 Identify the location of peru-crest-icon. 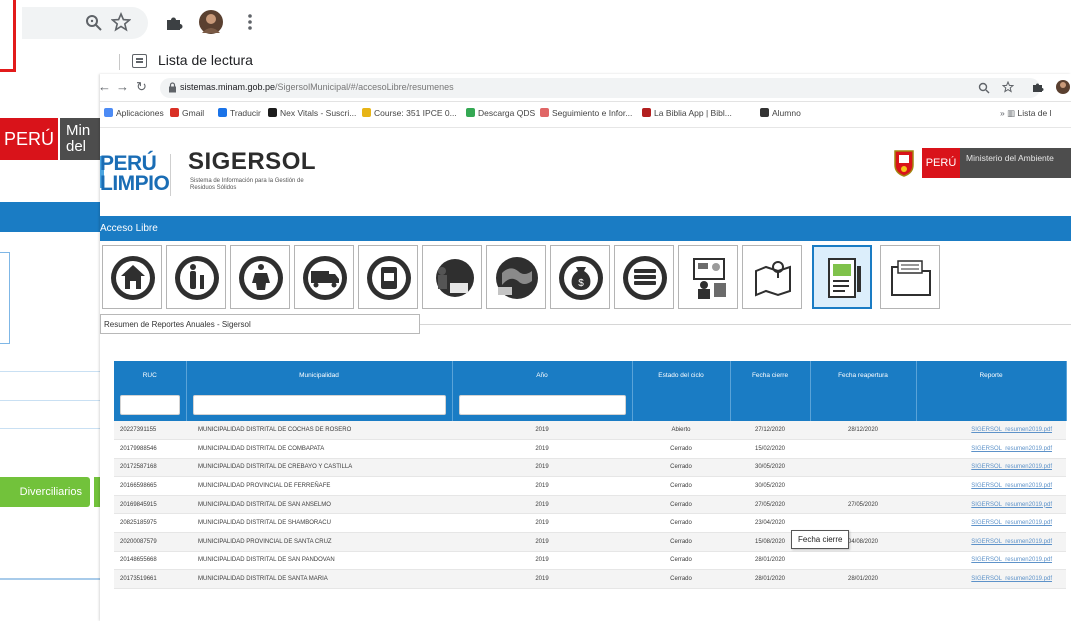
(904, 163).